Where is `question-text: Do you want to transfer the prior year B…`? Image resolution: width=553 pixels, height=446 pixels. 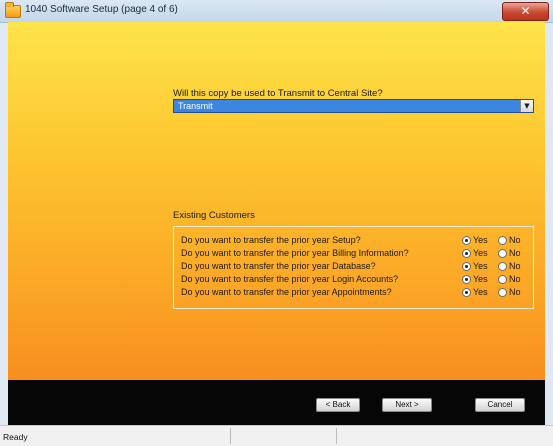 question-text: Do you want to transfer the prior year B… is located at coordinates (295, 253).